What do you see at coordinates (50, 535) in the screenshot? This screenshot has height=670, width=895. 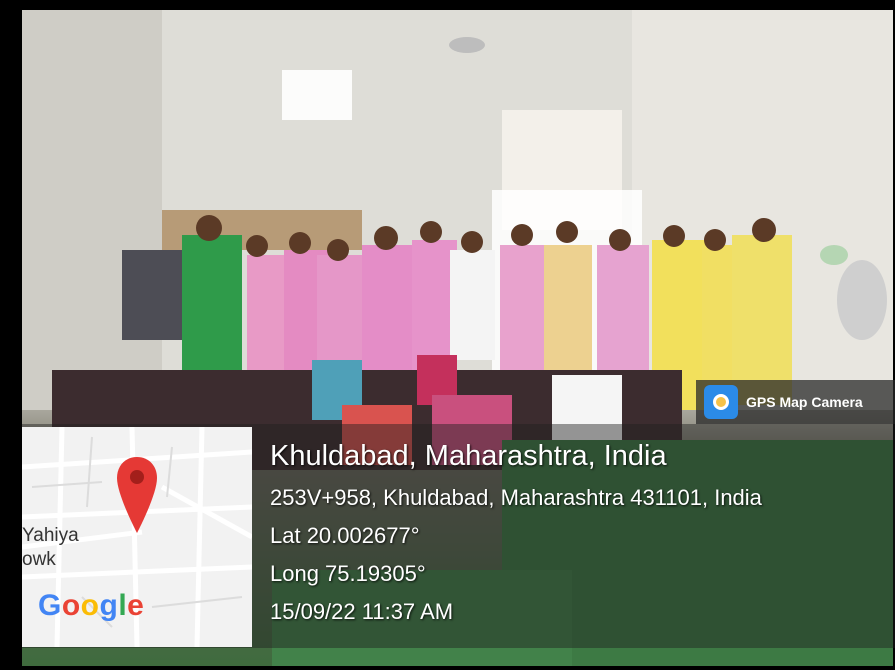 I see `map-label-top: Yahiya` at bounding box center [50, 535].